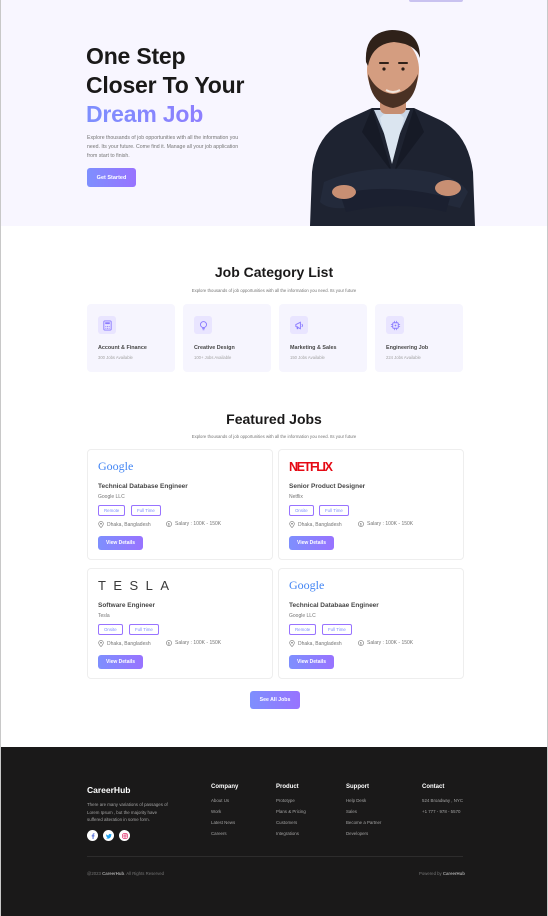 Image resolution: width=548 pixels, height=916 pixels. I want to click on job-company: Tesla, so click(104, 616).